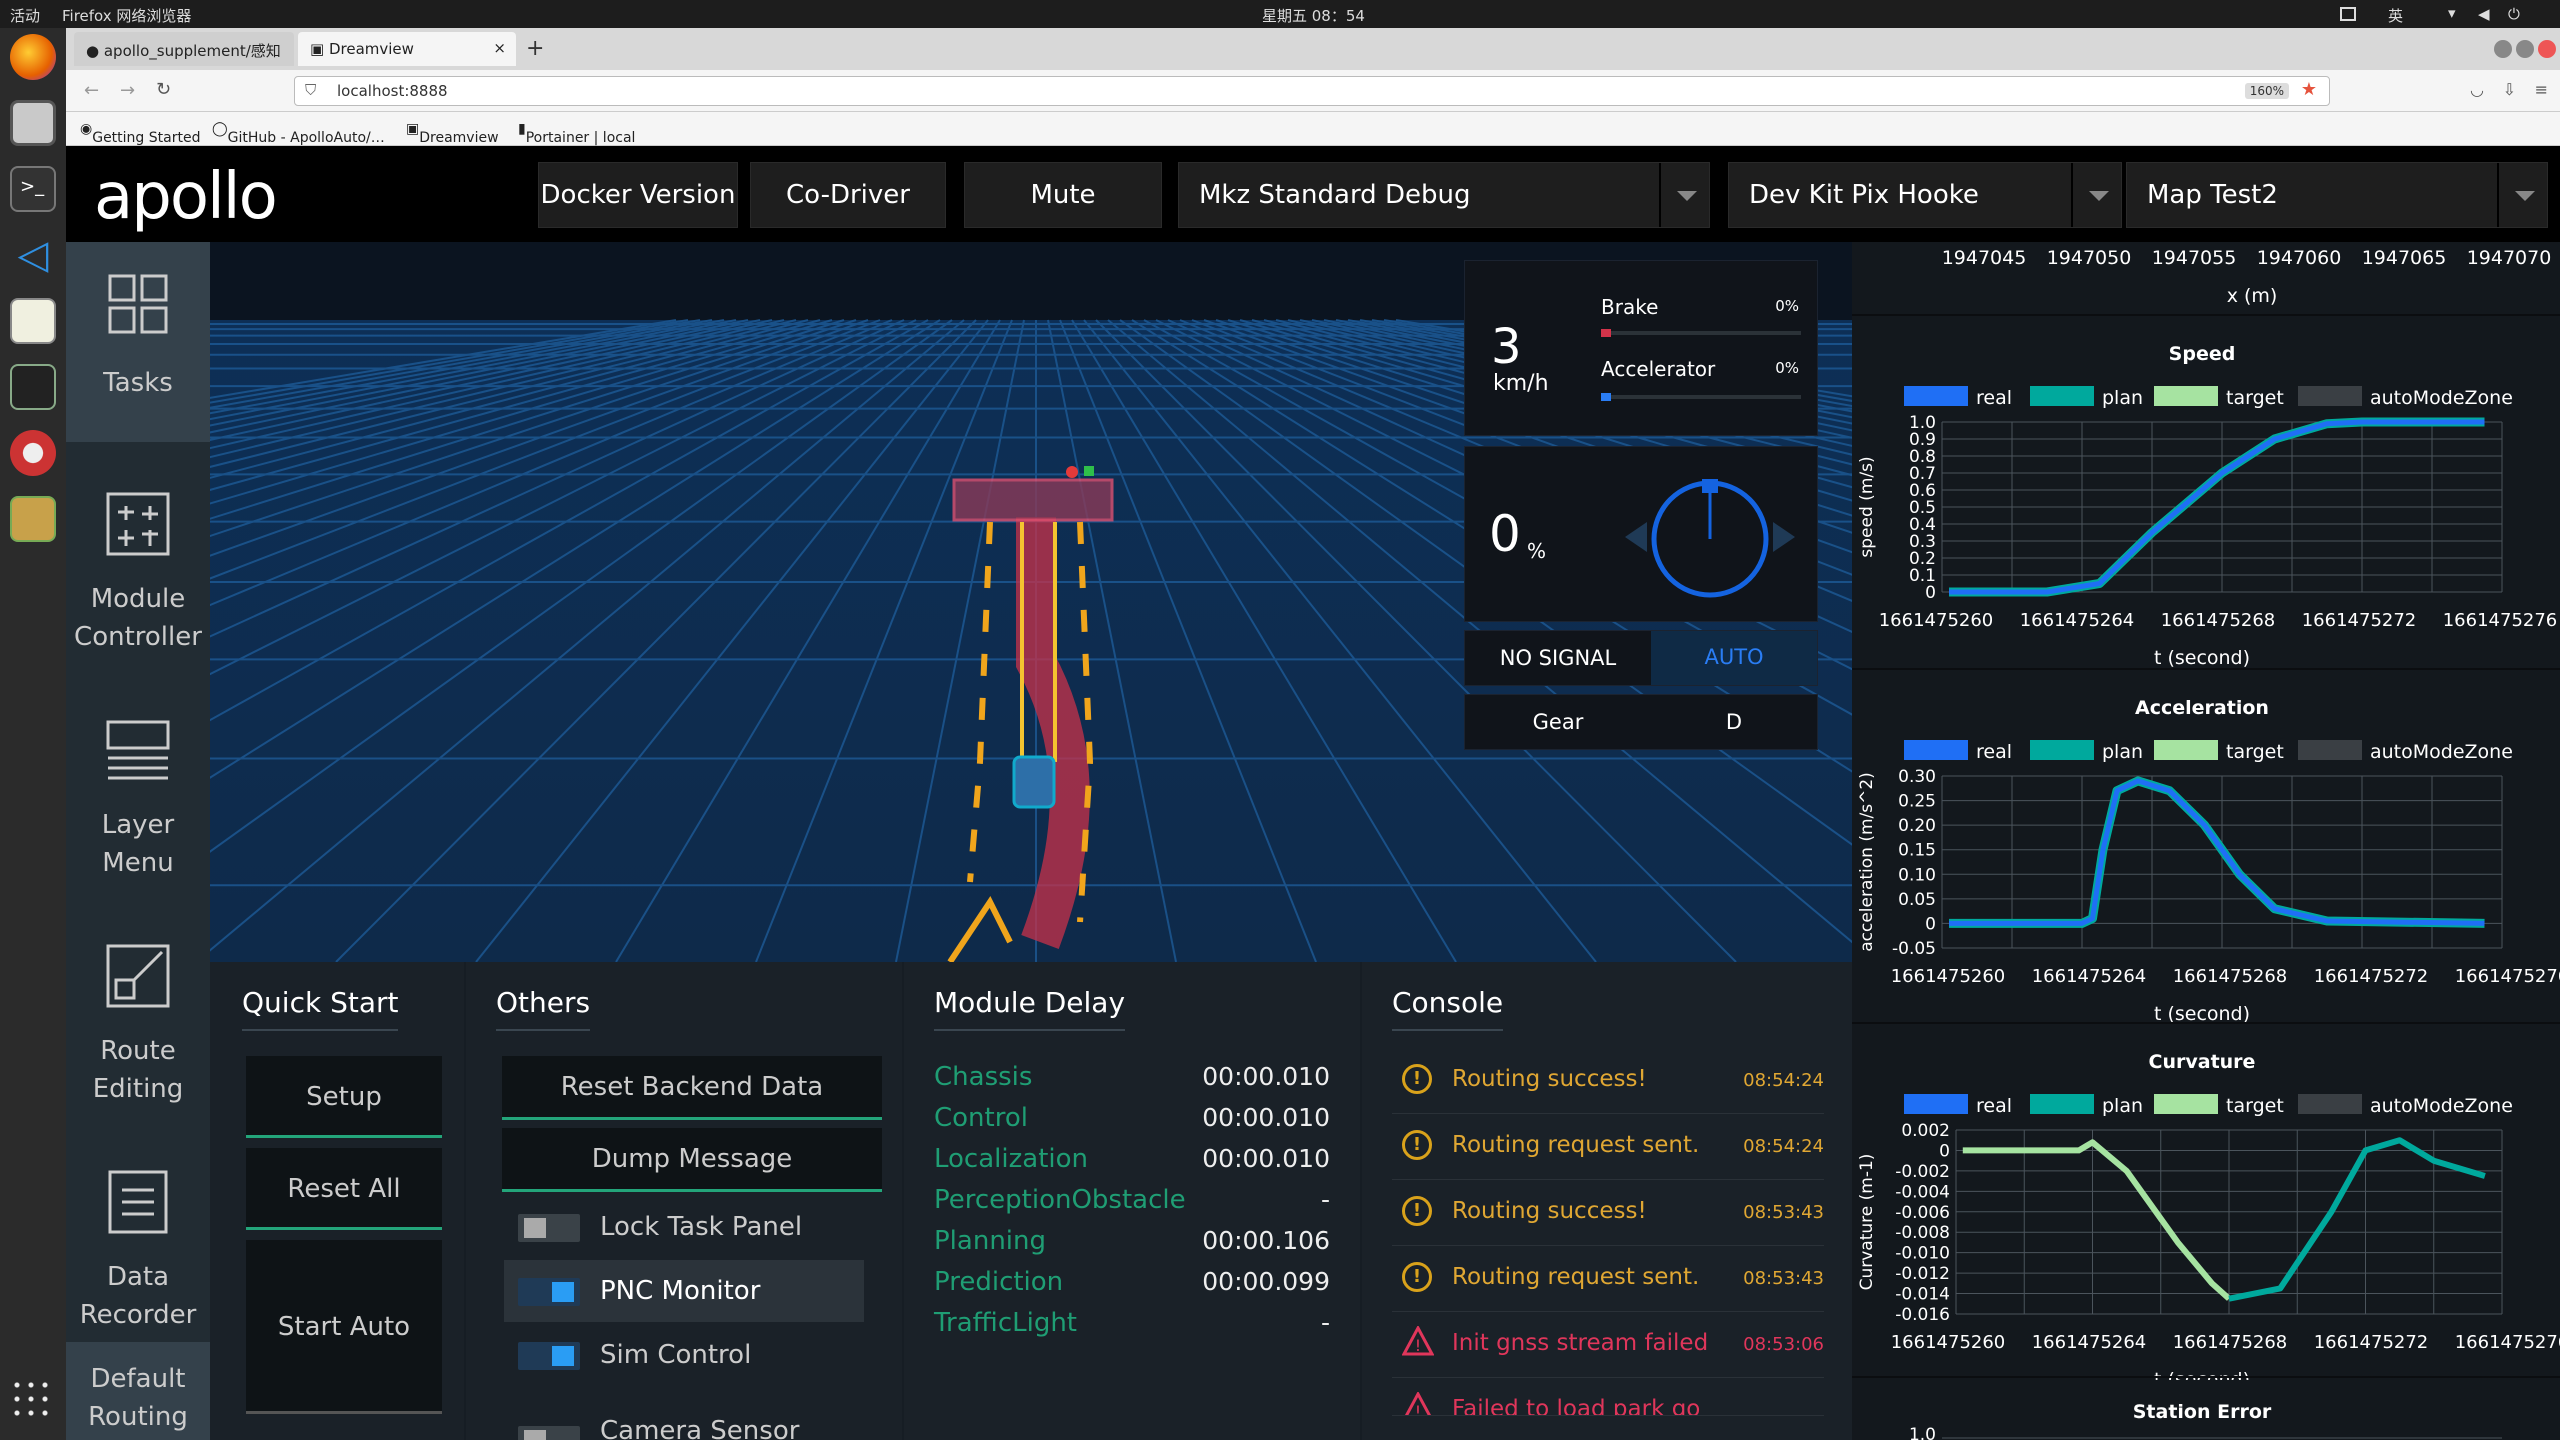  I want to click on module-delay-title: Module Delay, so click(1030, 1008).